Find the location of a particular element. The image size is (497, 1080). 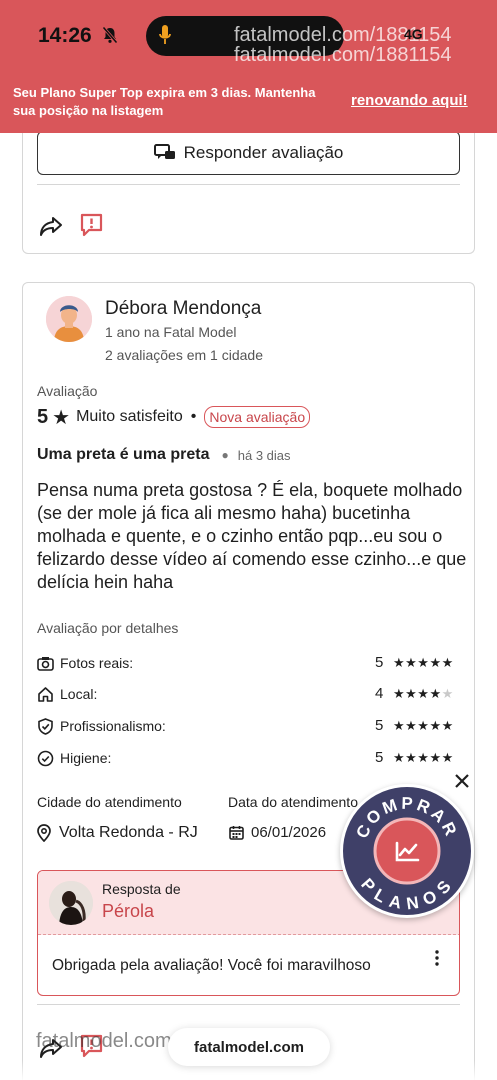

detail-row-local: Local: 4 ★★★★★ is located at coordinates (249, 695).